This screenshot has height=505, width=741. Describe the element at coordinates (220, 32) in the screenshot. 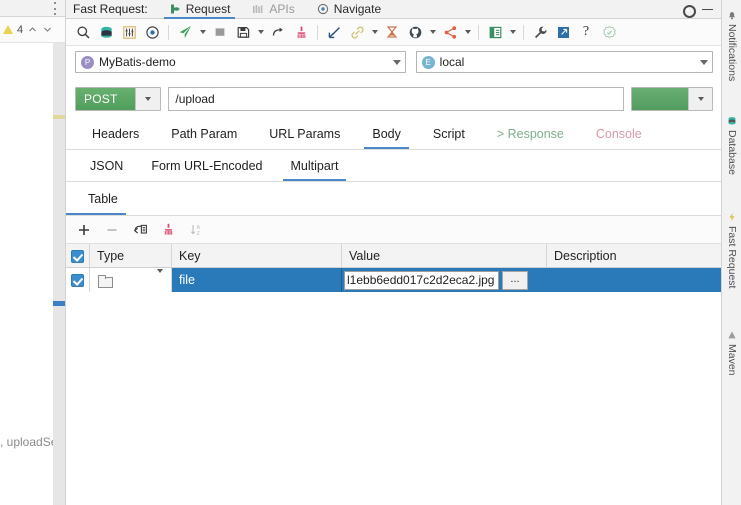

I see `stop-icon` at that location.